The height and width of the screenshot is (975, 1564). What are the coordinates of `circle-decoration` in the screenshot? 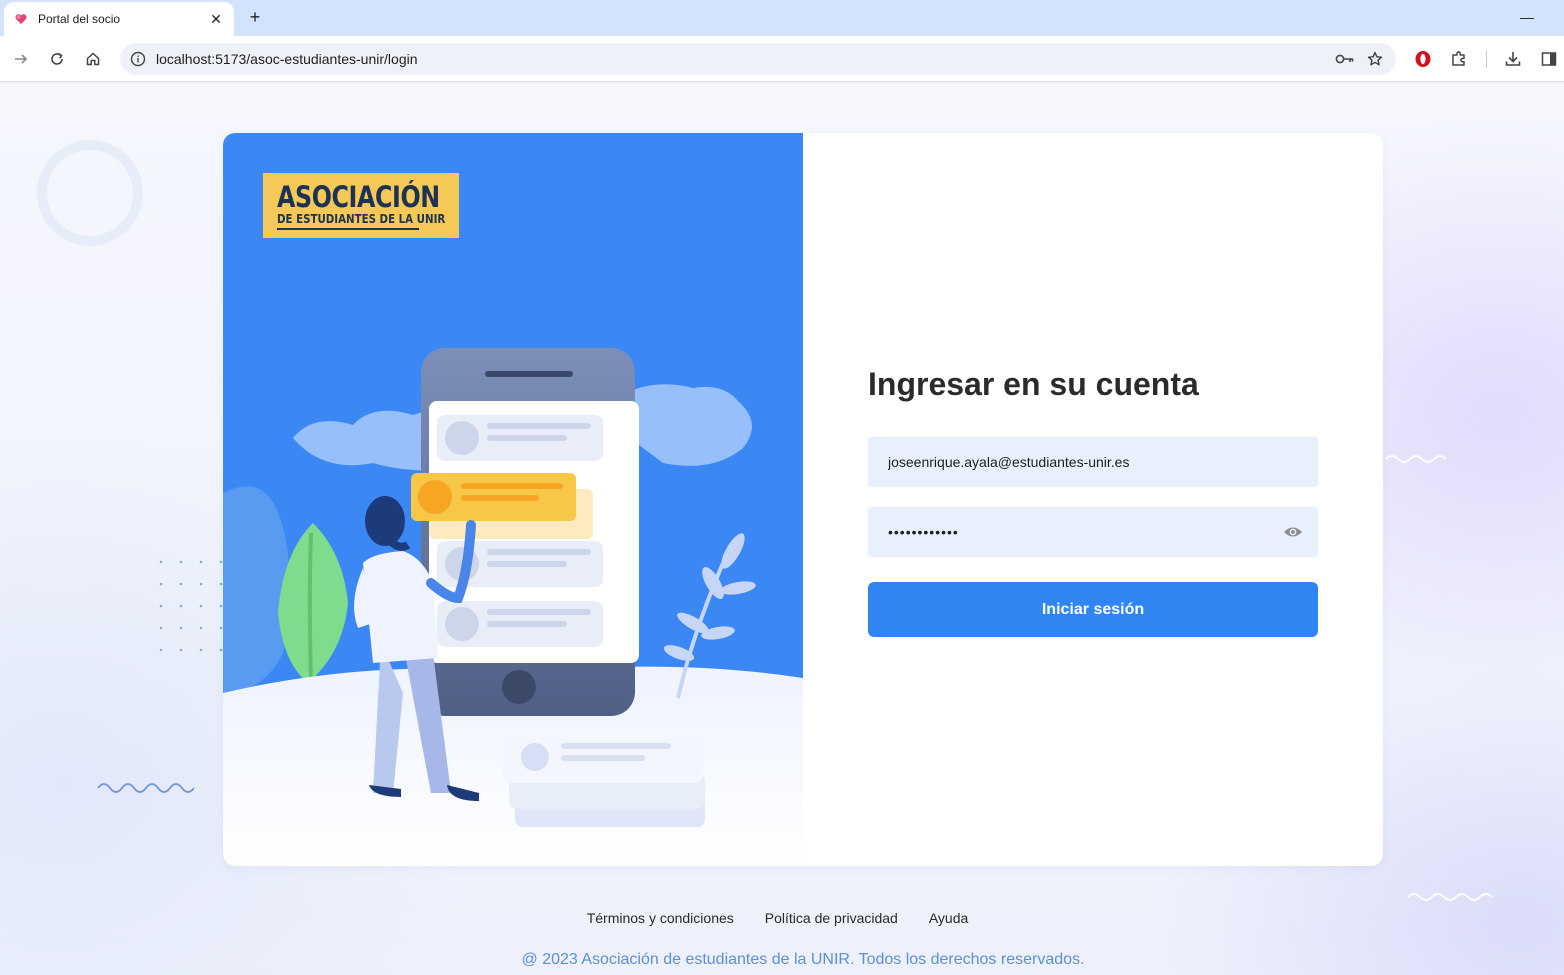 It's located at (90, 193).